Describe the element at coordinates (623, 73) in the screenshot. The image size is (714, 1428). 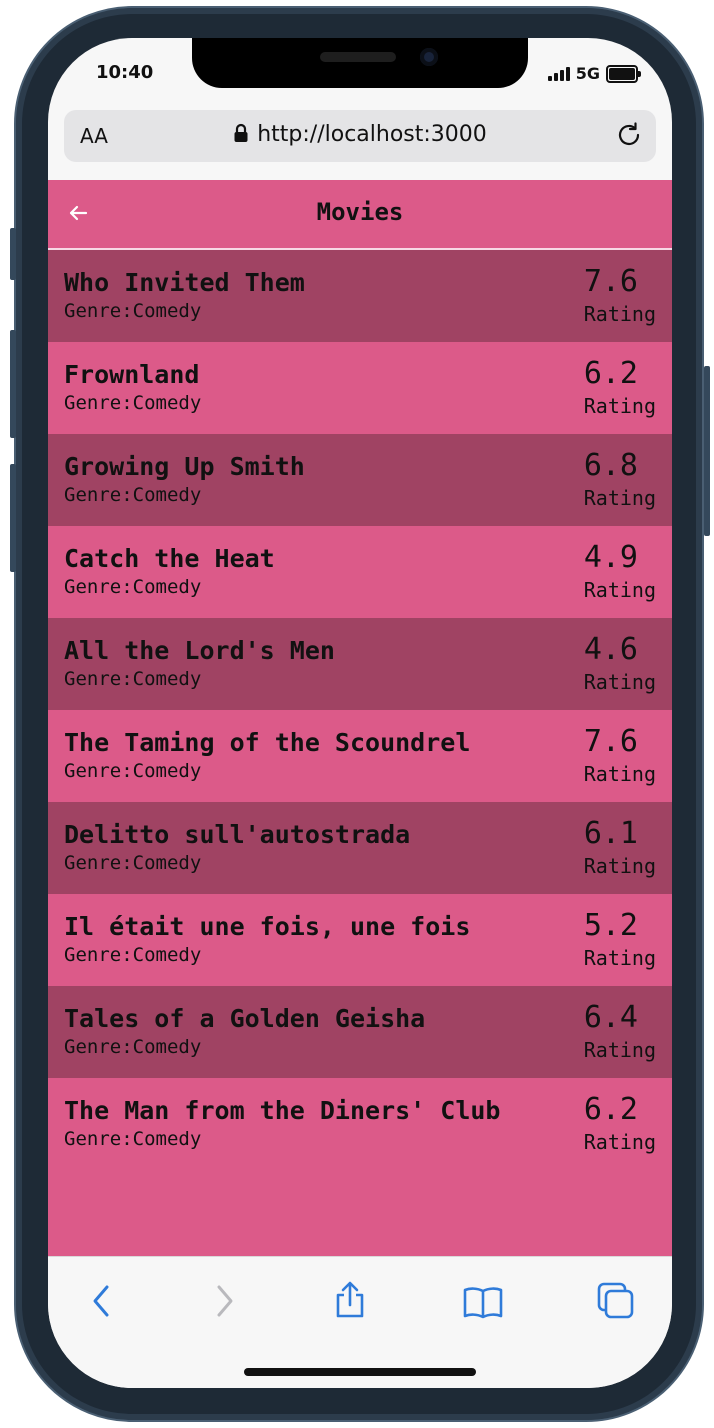
I see `battery-icon` at that location.